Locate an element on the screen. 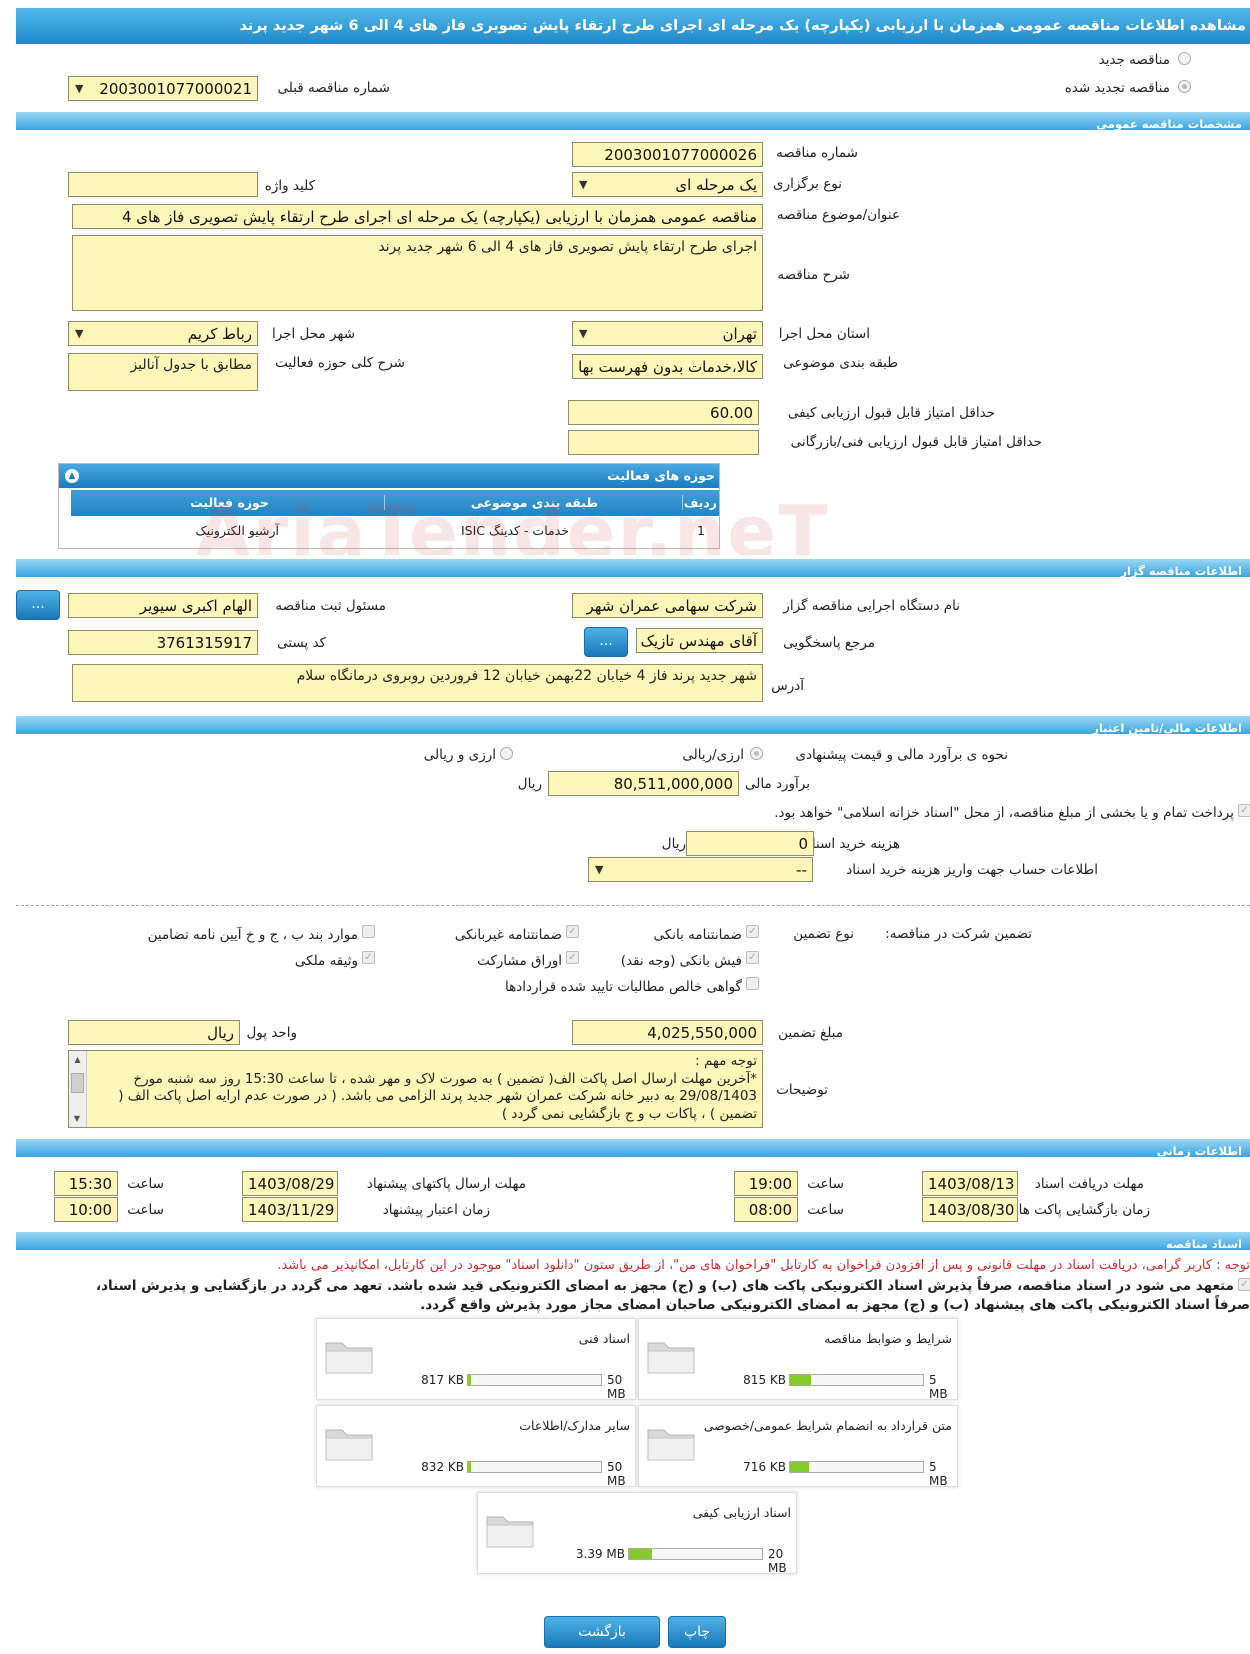  rial-radio is located at coordinates (756, 753).